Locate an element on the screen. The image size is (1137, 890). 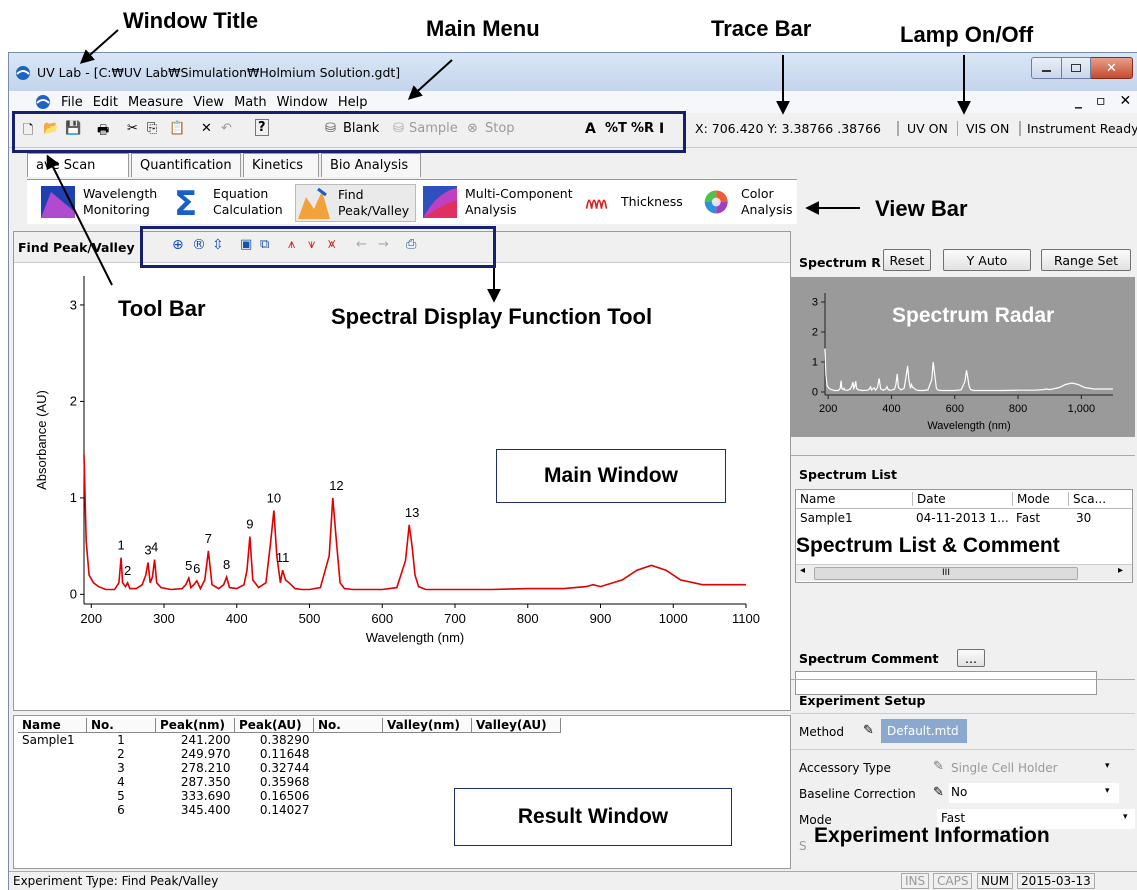
scroll-left-icon: ◂ is located at coordinates (802, 570).